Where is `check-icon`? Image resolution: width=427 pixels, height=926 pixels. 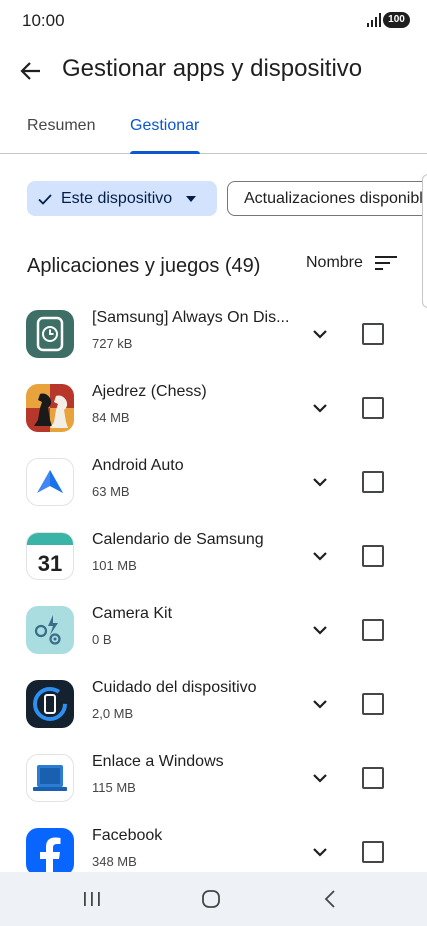 check-icon is located at coordinates (45, 199).